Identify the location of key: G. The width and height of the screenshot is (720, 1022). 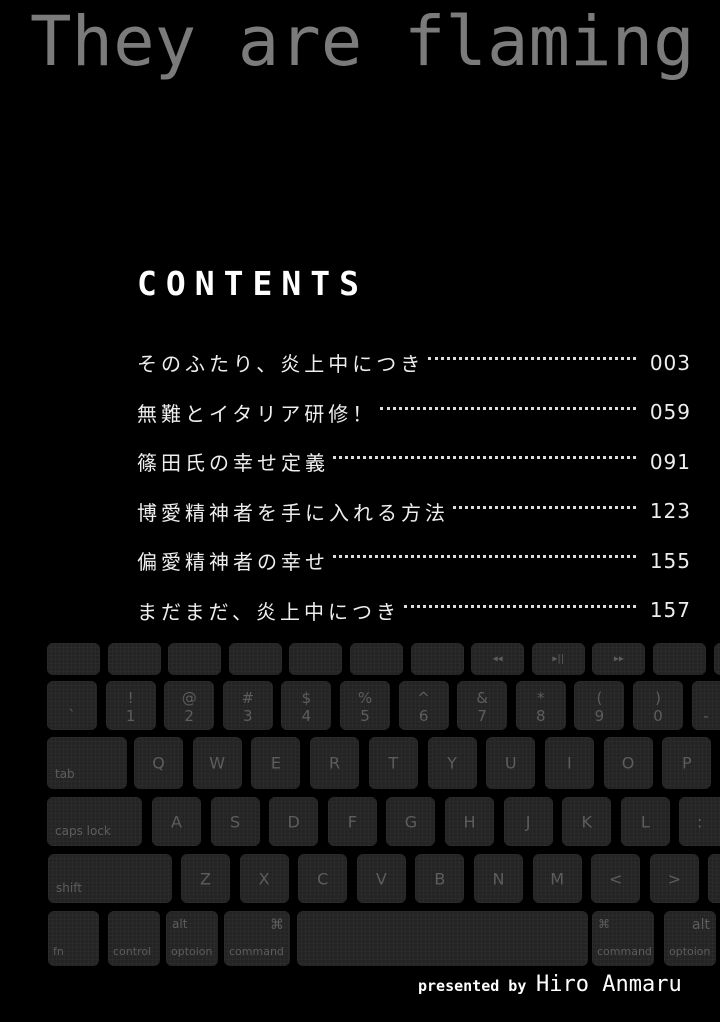
(411, 821).